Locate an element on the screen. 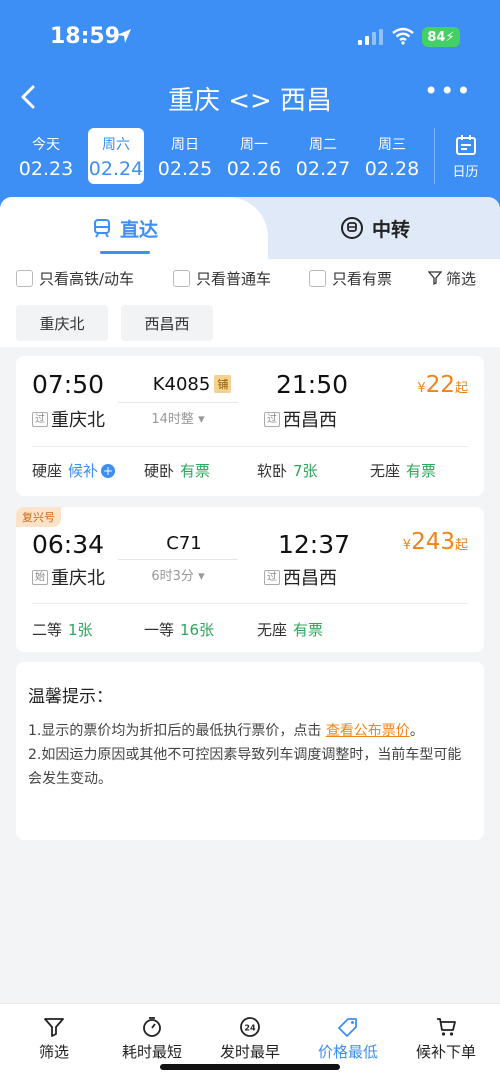 The height and width of the screenshot is (1083, 500). fuxing-badge: 复兴号 is located at coordinates (38, 517).